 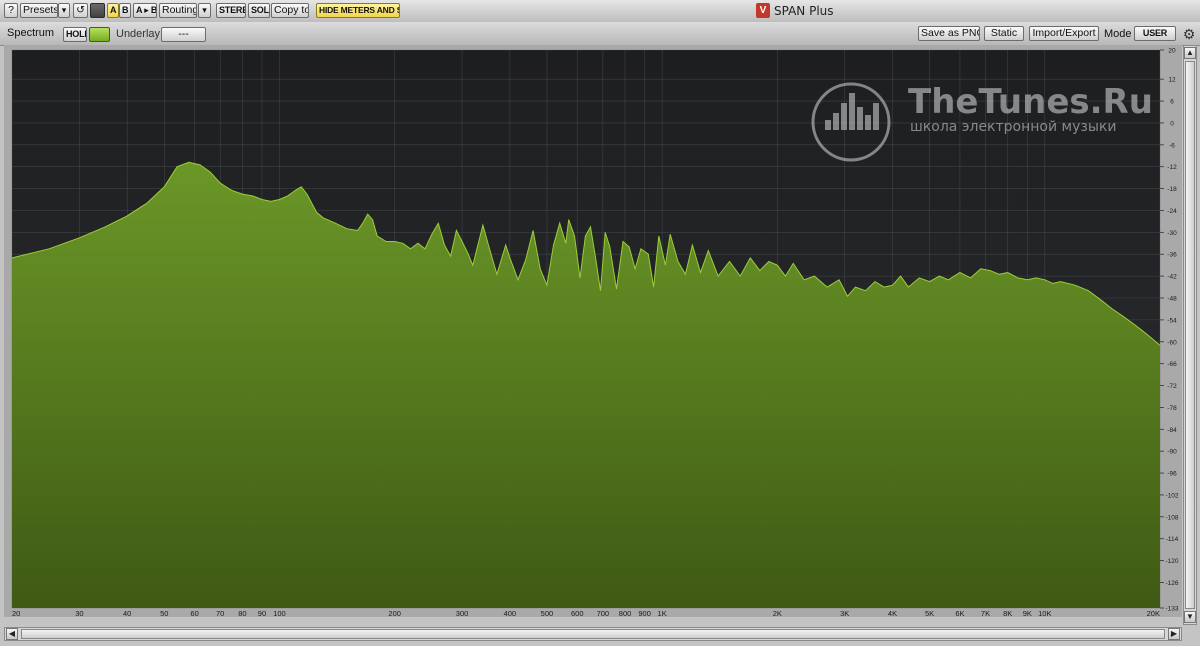 I want to click on underlay-select: ---, so click(x=183, y=34).